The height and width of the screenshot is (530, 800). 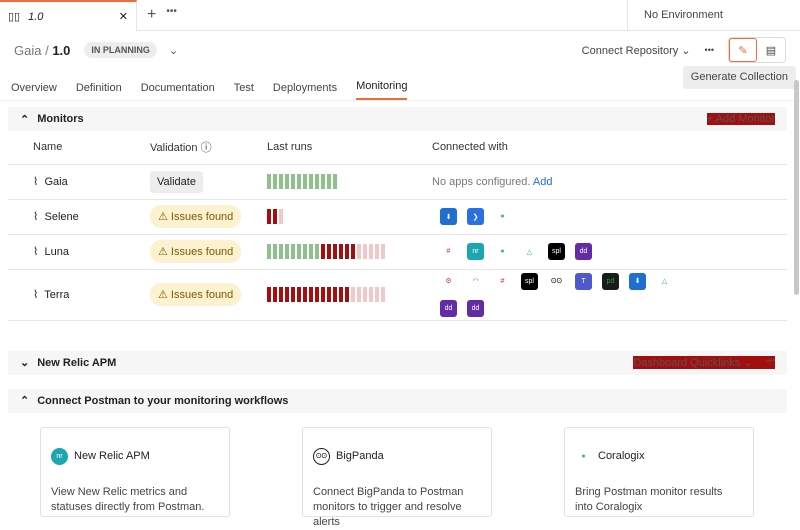 What do you see at coordinates (610, 281) in the screenshot?
I see `pagerduty-icon: pd` at bounding box center [610, 281].